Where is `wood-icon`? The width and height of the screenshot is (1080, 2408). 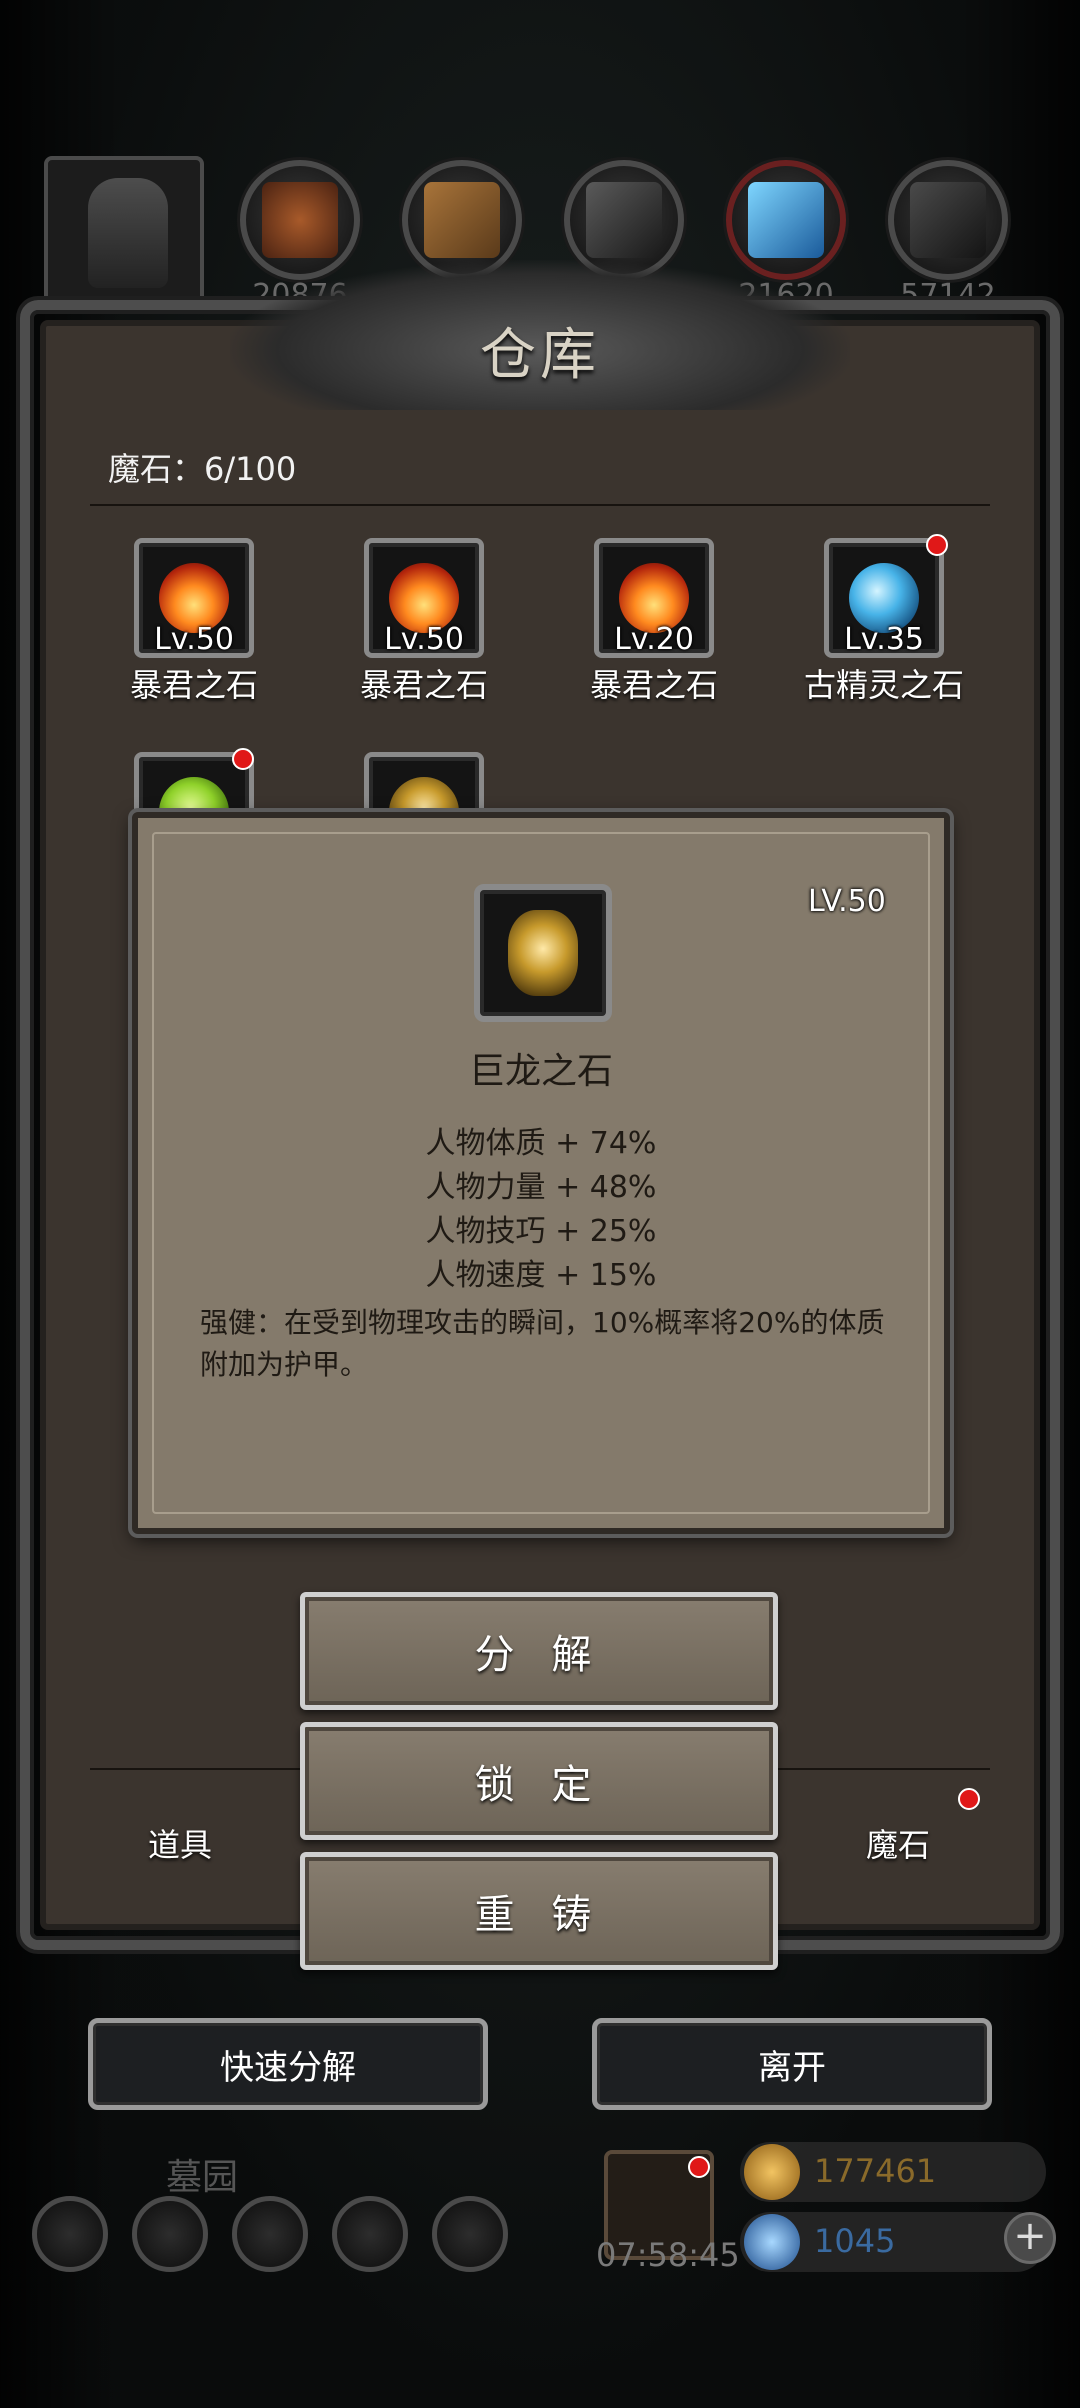
wood-icon is located at coordinates (462, 220).